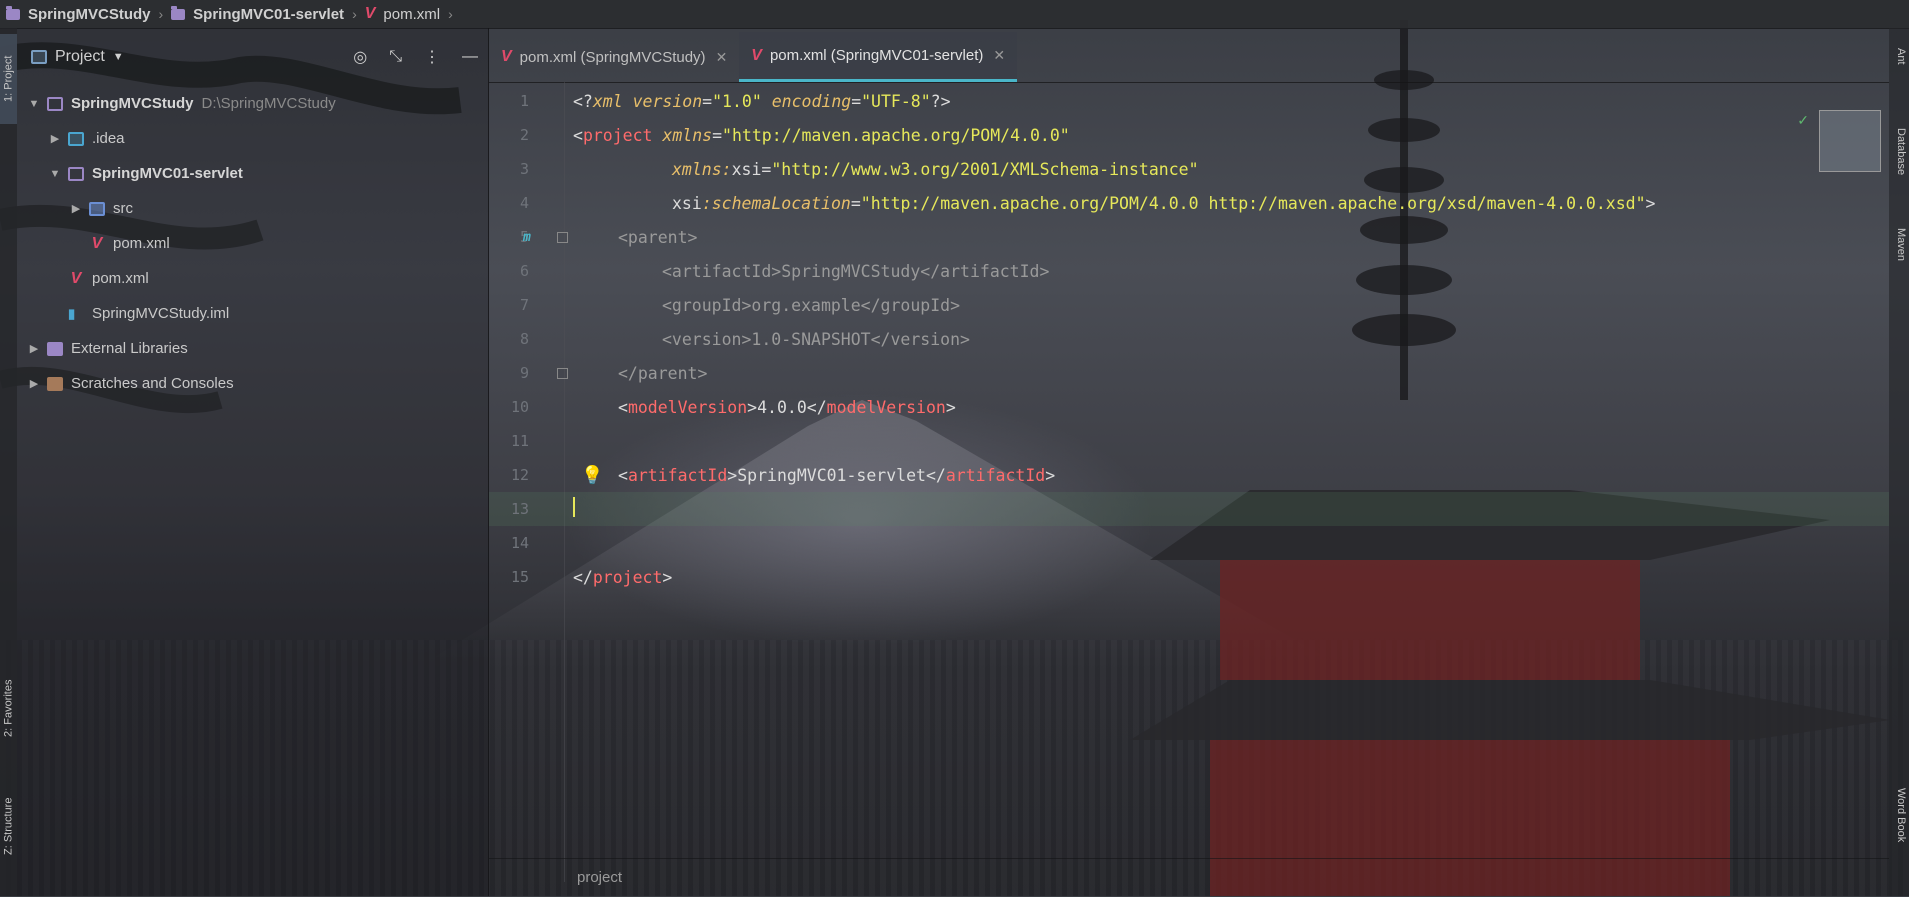 The image size is (1909, 897). I want to click on code-token: xsi, so click(687, 203).